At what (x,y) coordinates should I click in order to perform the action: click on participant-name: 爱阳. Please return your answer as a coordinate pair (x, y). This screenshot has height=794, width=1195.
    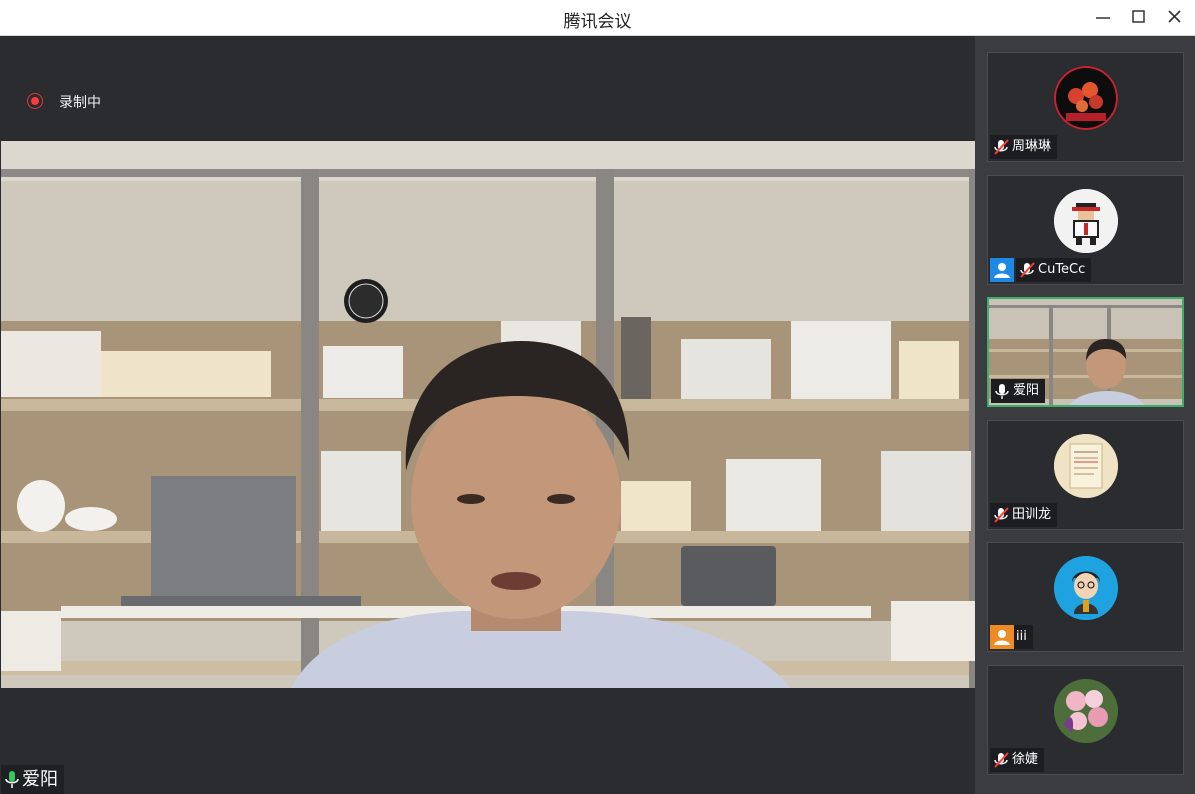
    Looking at the image, I should click on (1026, 390).